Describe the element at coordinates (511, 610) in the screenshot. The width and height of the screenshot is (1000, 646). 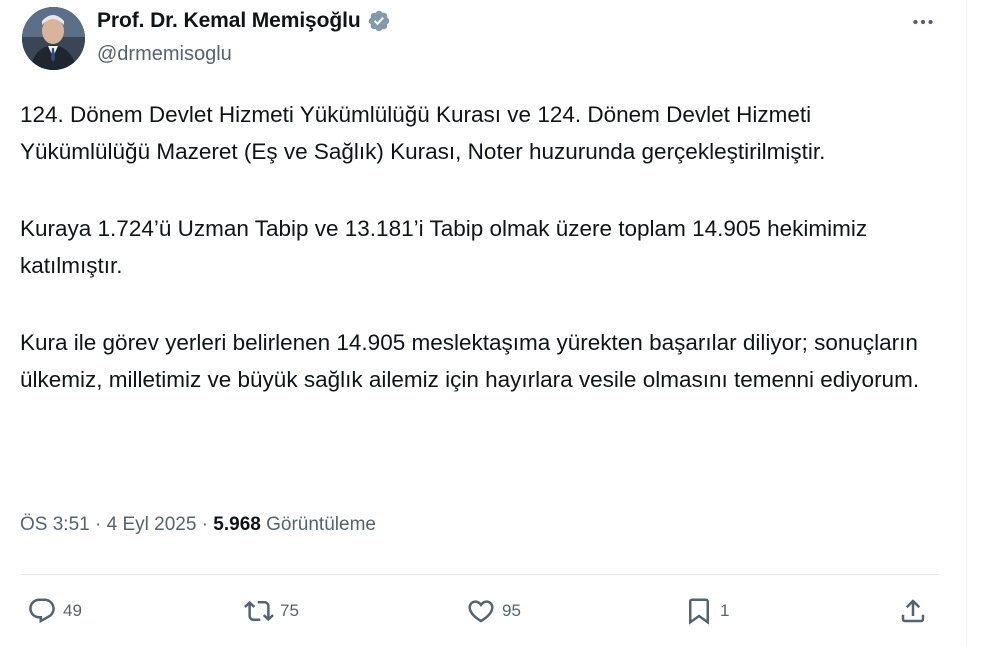
I see `like-count: 95` at that location.